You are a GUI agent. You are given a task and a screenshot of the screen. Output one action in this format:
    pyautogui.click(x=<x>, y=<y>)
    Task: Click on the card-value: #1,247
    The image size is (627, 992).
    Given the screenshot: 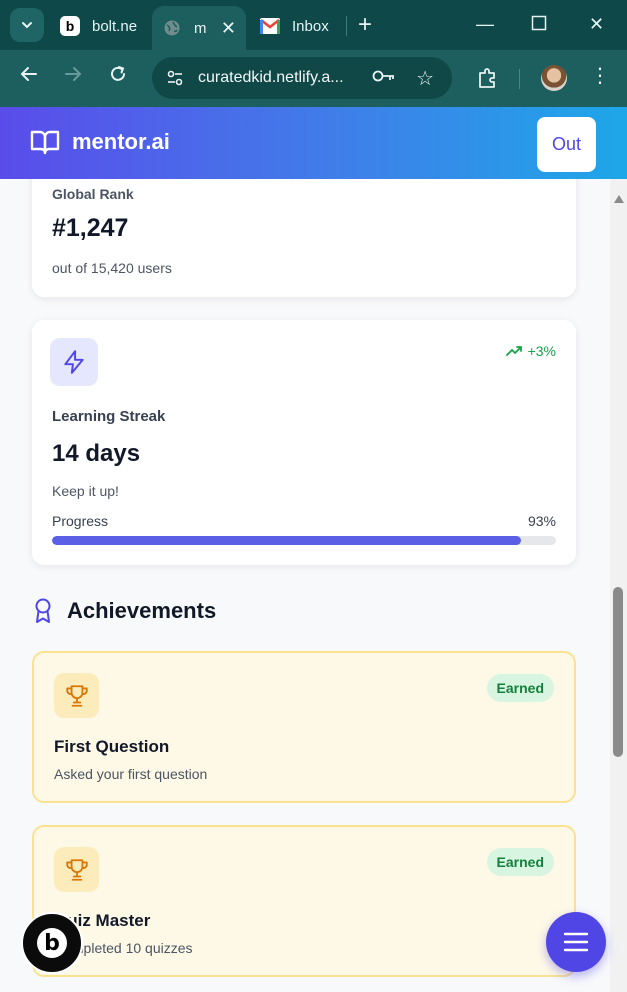 What is the action you would take?
    pyautogui.click(x=90, y=228)
    